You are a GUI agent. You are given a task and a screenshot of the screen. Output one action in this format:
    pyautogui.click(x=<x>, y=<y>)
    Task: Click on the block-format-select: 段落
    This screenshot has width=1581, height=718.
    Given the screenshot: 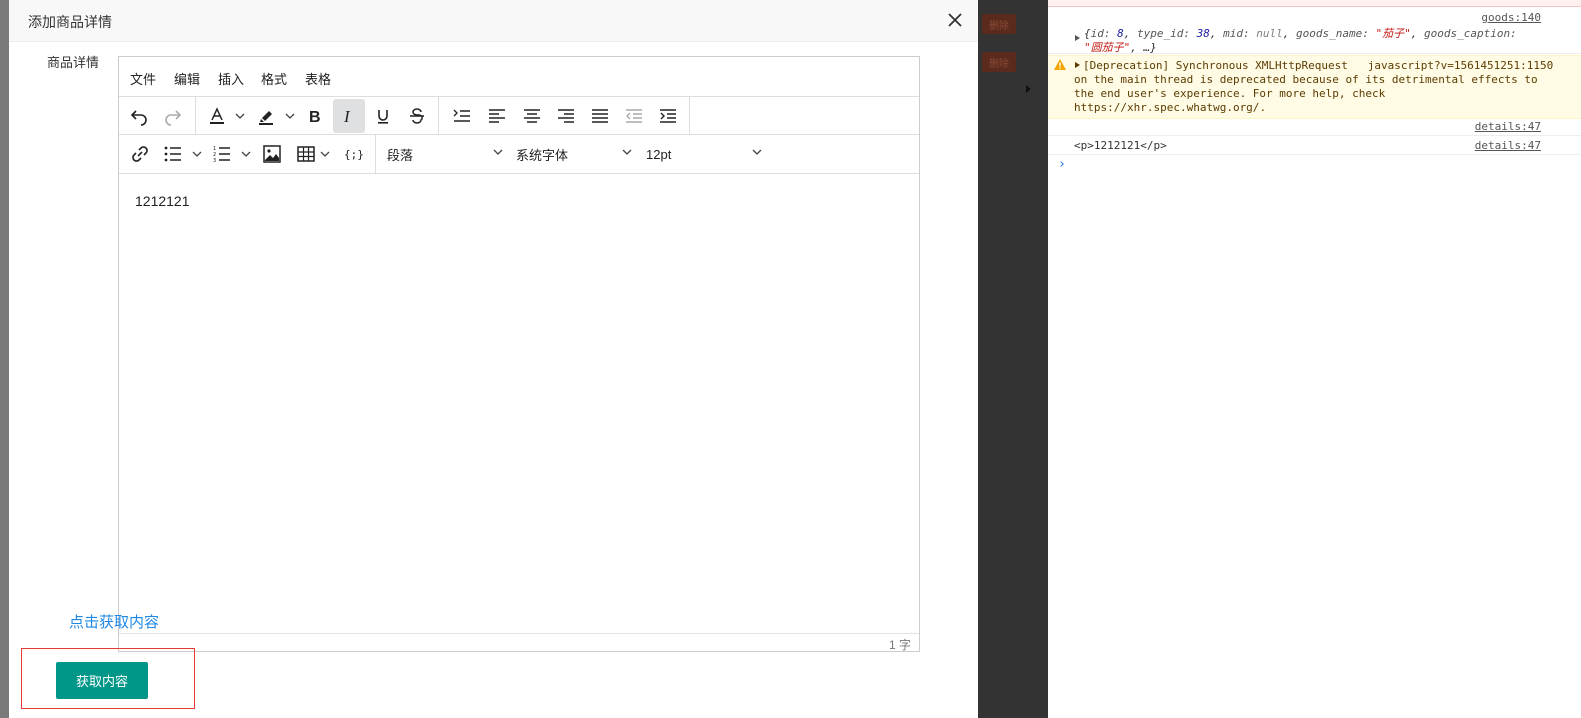 What is the action you would take?
    pyautogui.click(x=445, y=154)
    